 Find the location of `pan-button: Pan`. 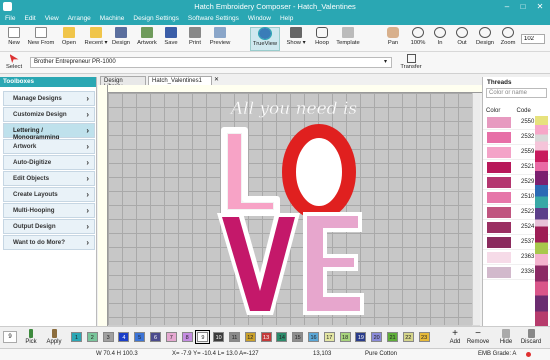

pan-button: Pan is located at coordinates (393, 39).